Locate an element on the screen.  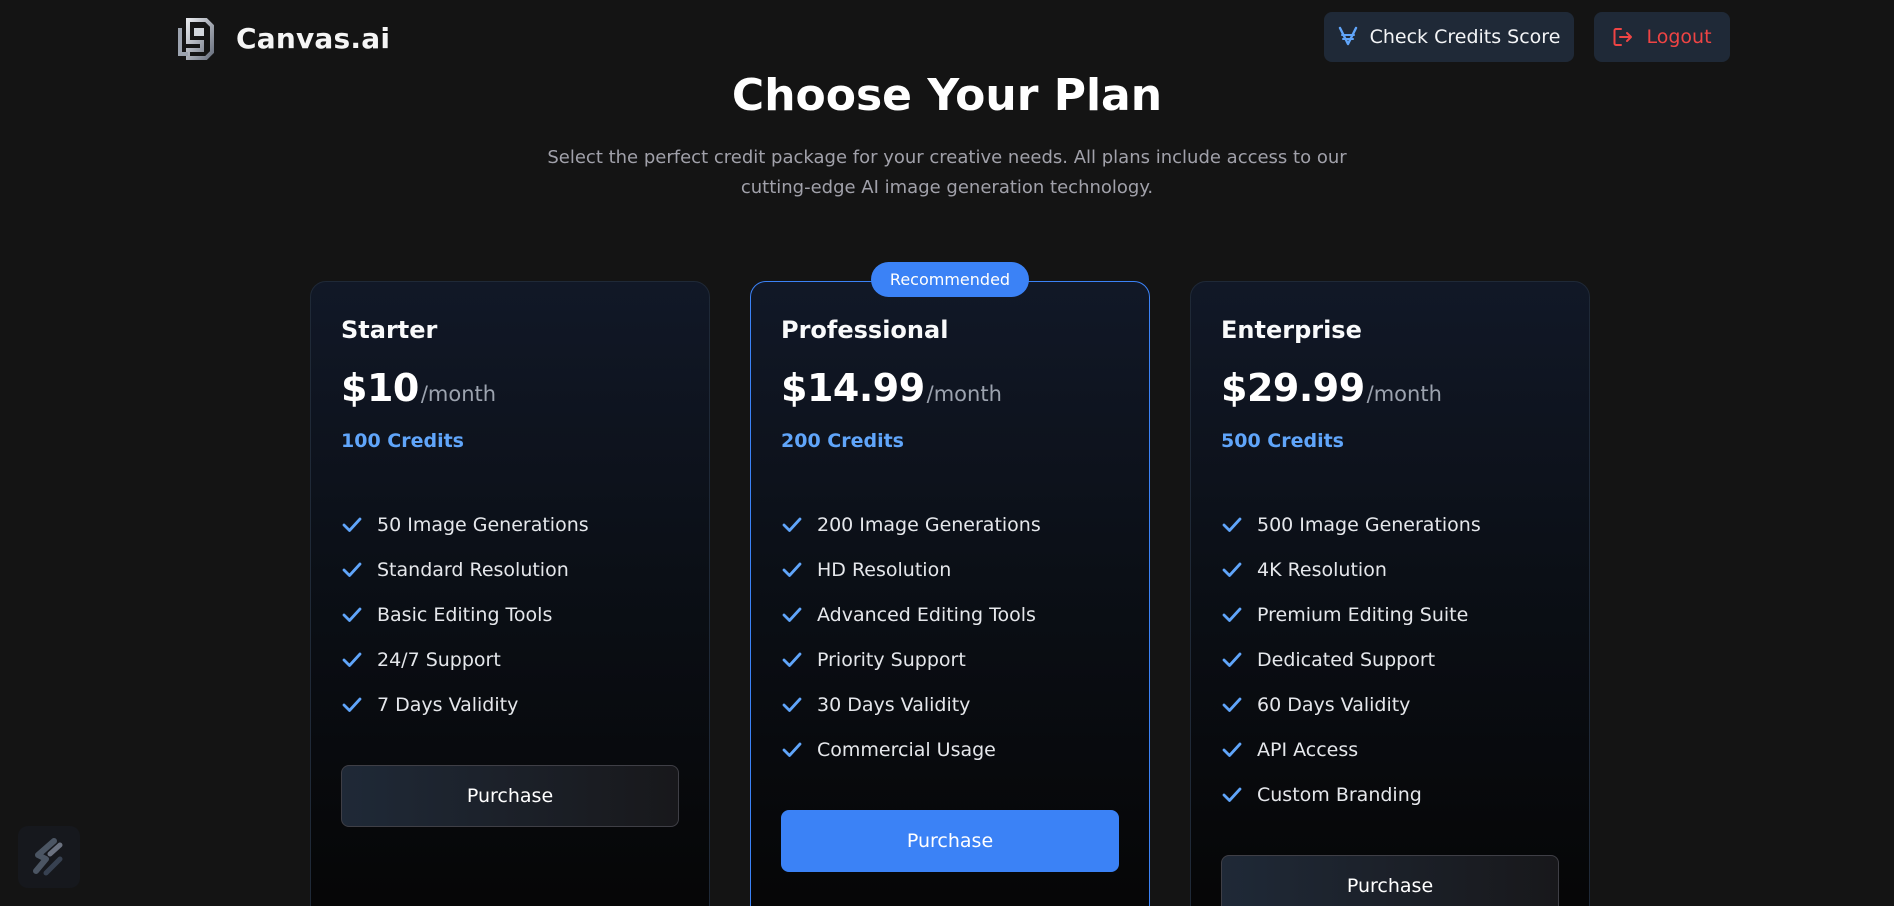
purchase-button-professional: Purchase is located at coordinates (950, 841).